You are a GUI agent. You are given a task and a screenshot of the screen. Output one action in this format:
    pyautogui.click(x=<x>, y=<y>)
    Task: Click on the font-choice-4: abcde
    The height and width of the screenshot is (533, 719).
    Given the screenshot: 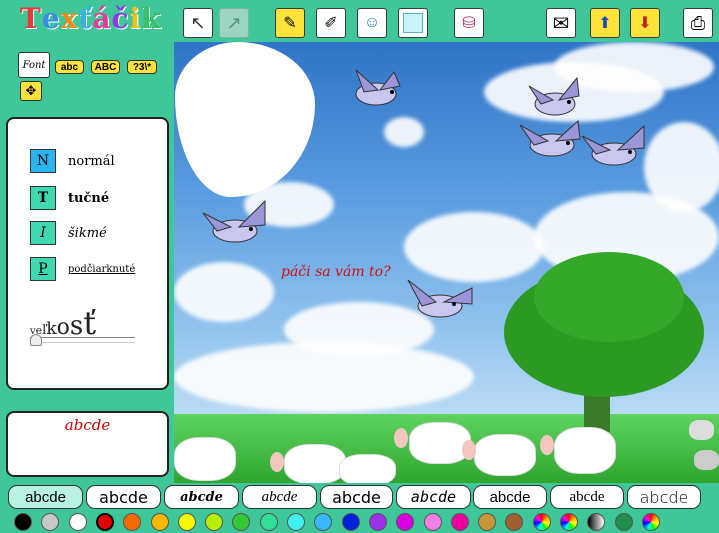 What is the action you would take?
    pyautogui.click(x=279, y=497)
    